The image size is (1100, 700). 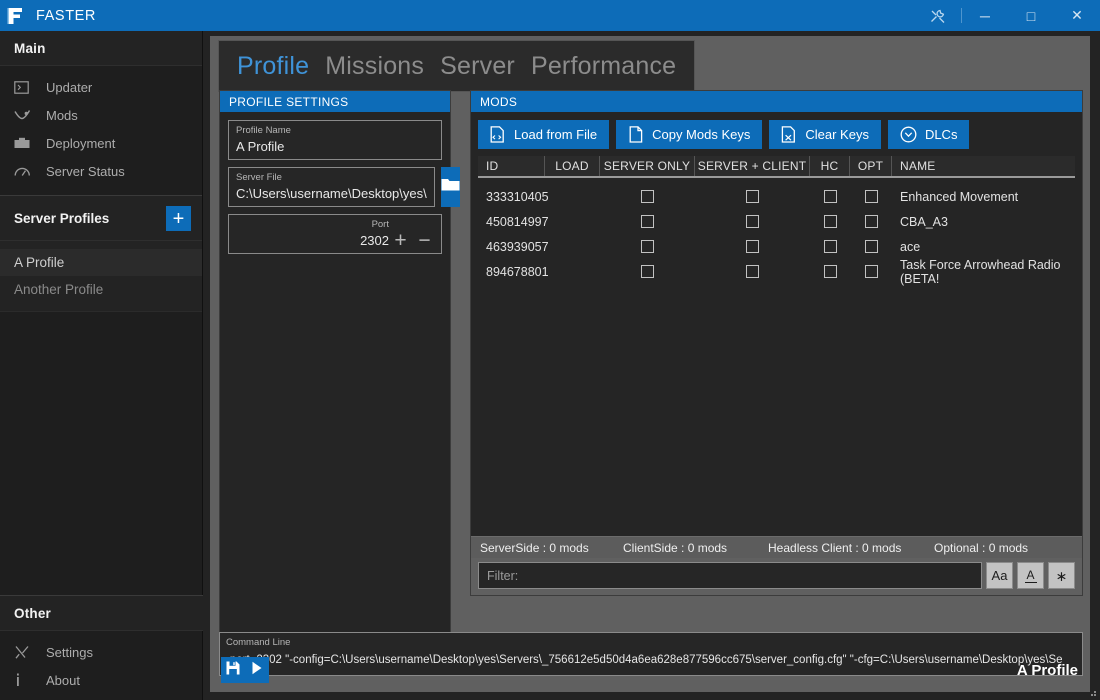 I want to click on sidebar-other-section: Other Settings About, so click(x=101, y=647).